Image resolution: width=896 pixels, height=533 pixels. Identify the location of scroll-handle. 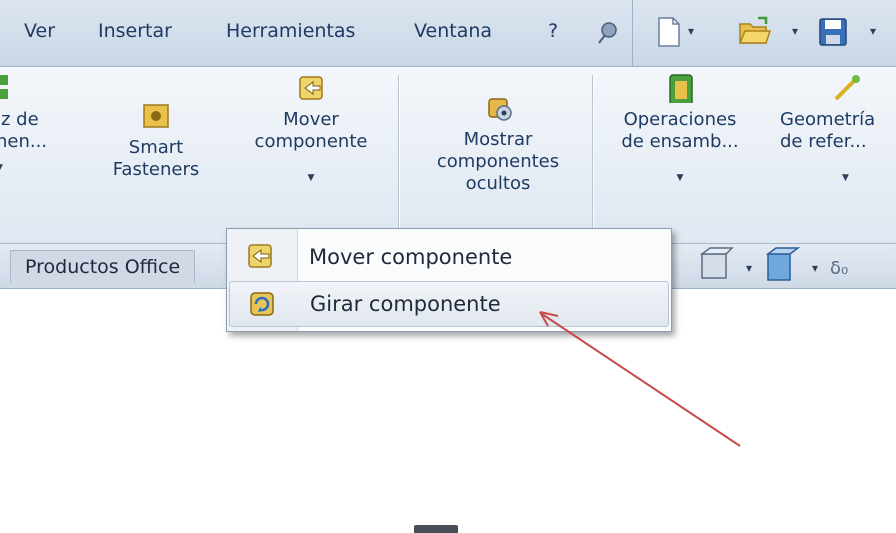
(436, 529).